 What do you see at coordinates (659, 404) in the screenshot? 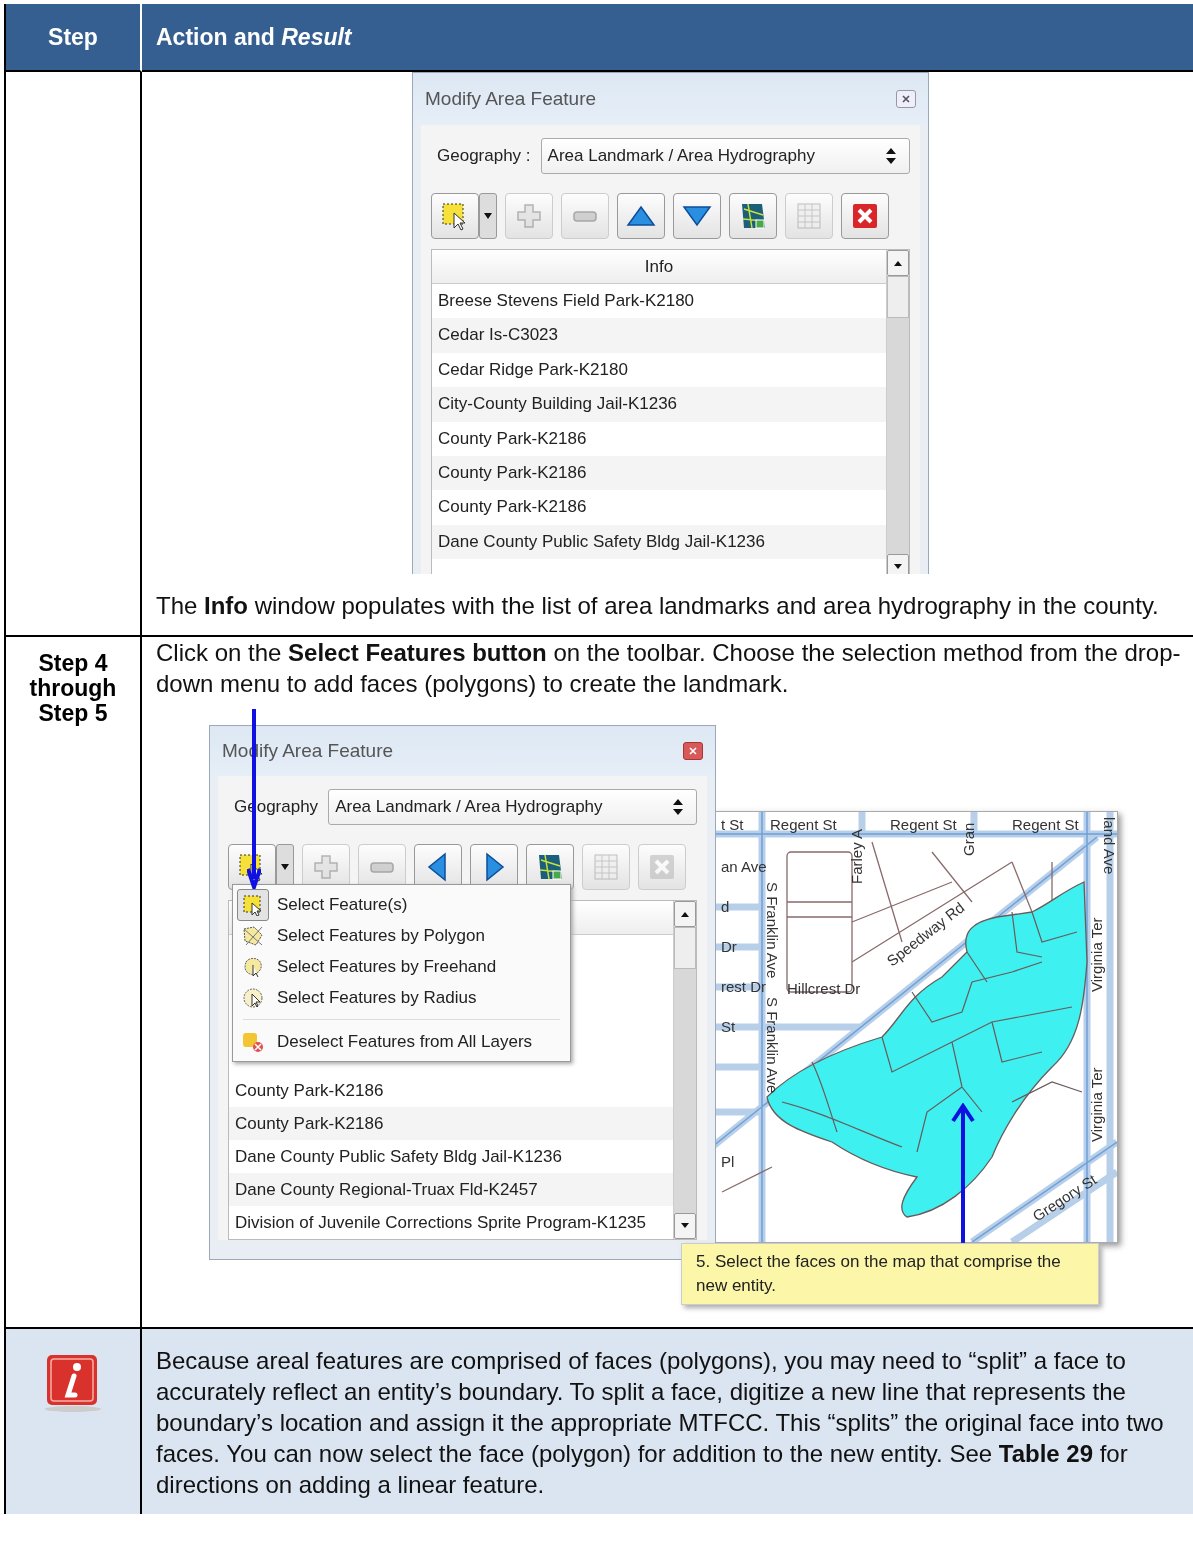
I see `list-item: City-County Building Jail-K1236` at bounding box center [659, 404].